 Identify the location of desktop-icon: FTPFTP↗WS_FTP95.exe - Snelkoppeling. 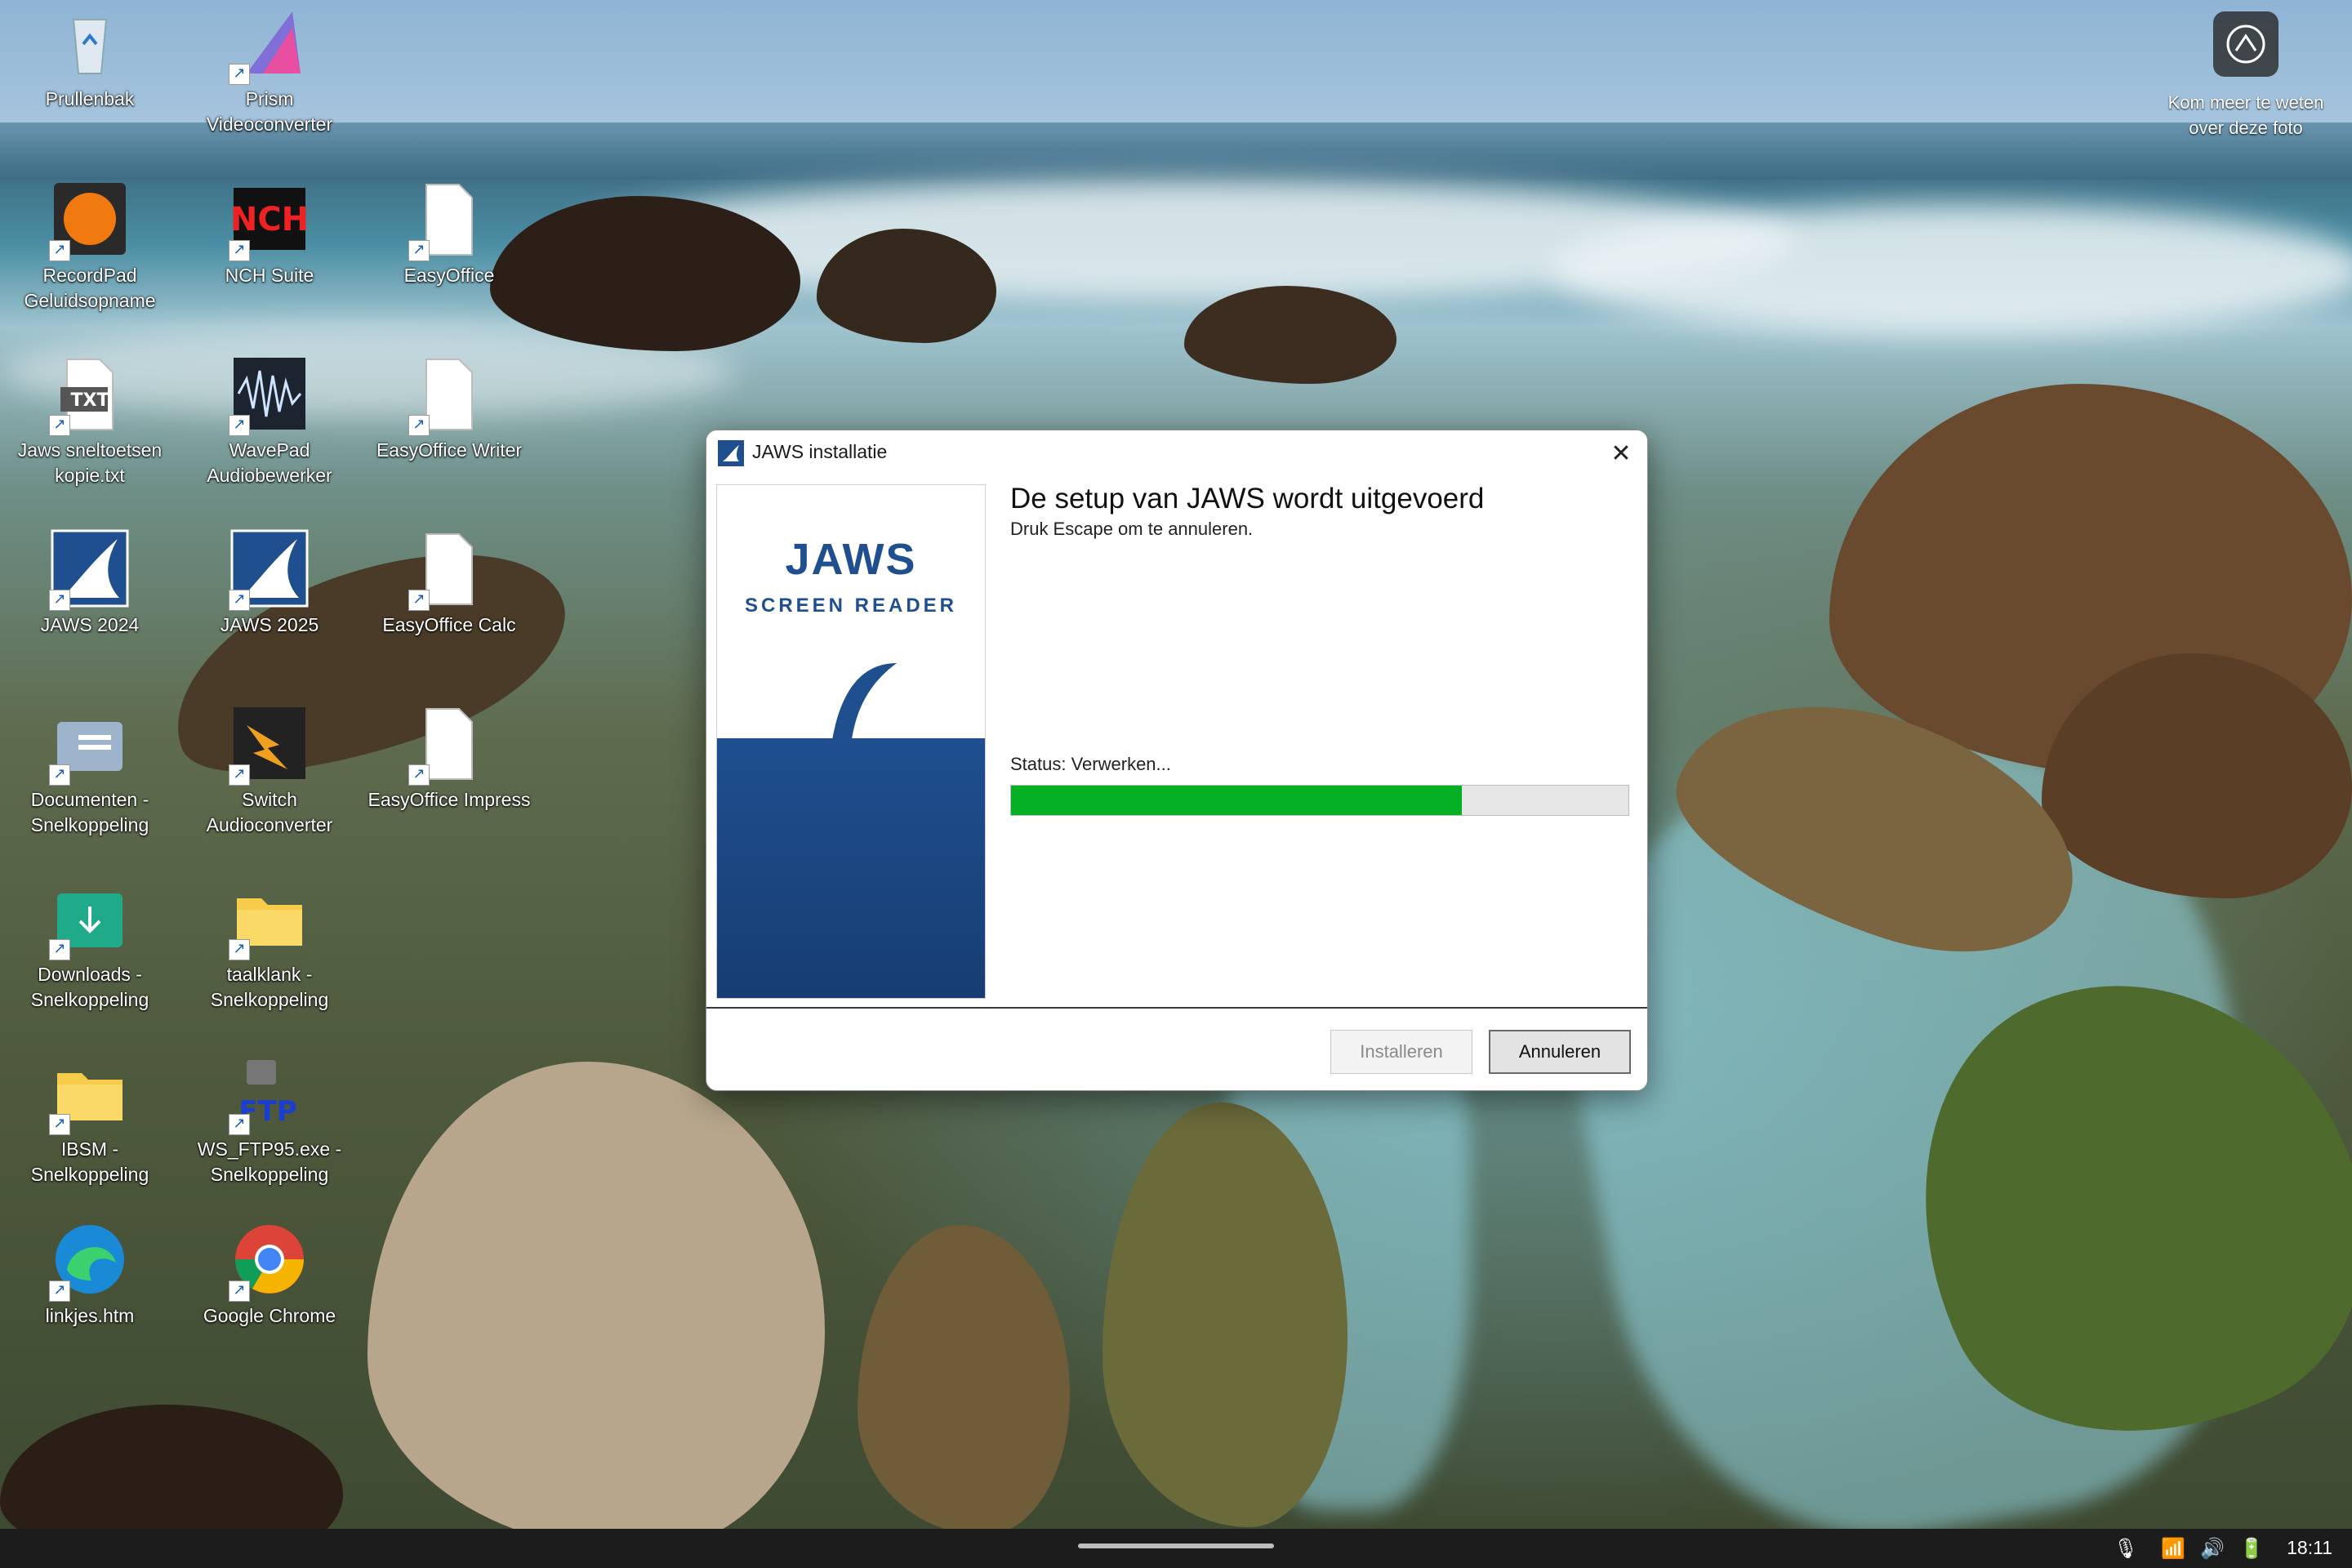
(269, 1120).